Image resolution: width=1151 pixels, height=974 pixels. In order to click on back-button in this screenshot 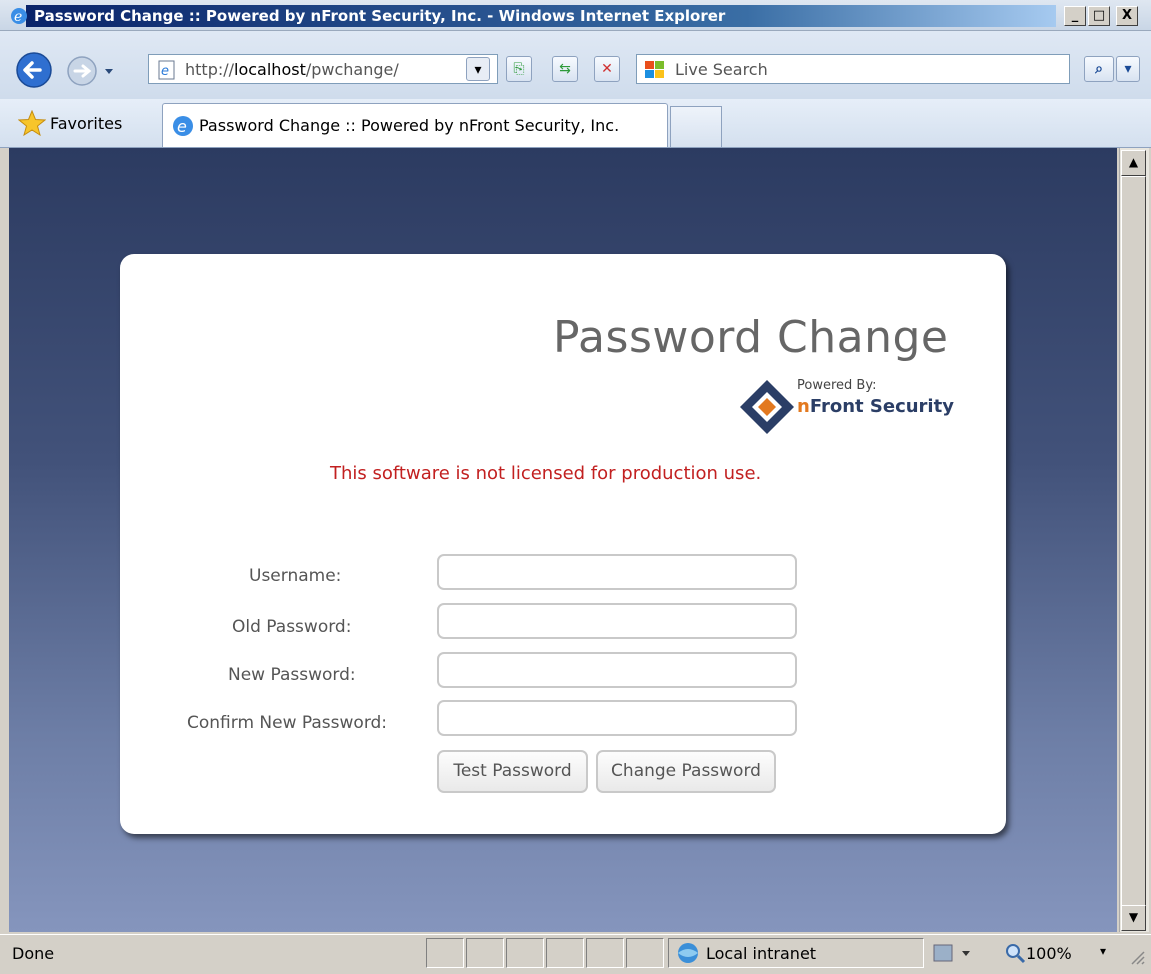, I will do `click(34, 70)`.